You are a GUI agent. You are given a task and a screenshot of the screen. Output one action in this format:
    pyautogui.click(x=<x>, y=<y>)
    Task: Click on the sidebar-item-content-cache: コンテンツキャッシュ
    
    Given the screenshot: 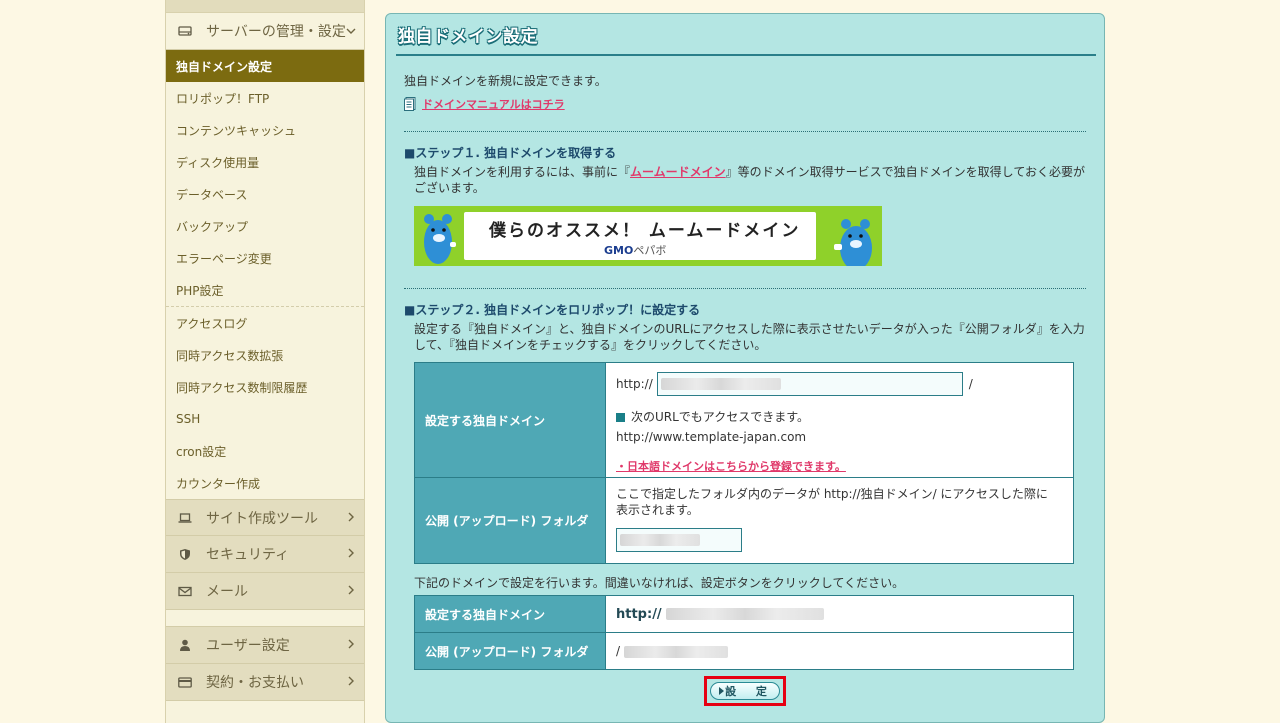 What is the action you would take?
    pyautogui.click(x=265, y=130)
    